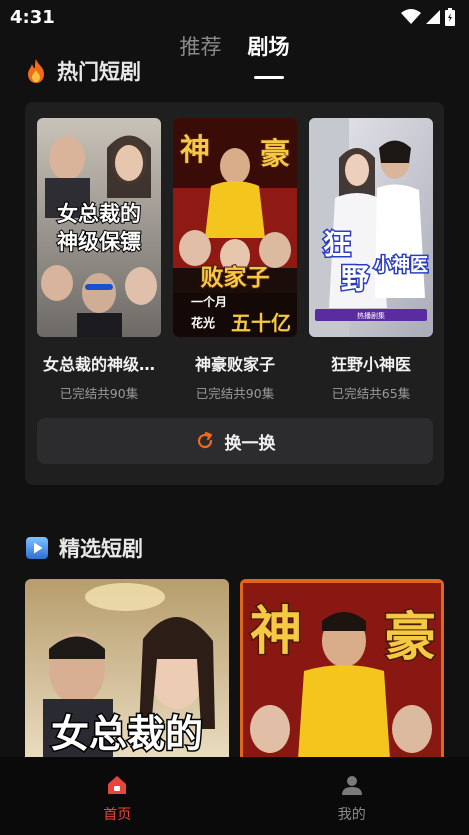 This screenshot has height=835, width=469. Describe the element at coordinates (37, 548) in the screenshot. I see `play-icon` at that location.